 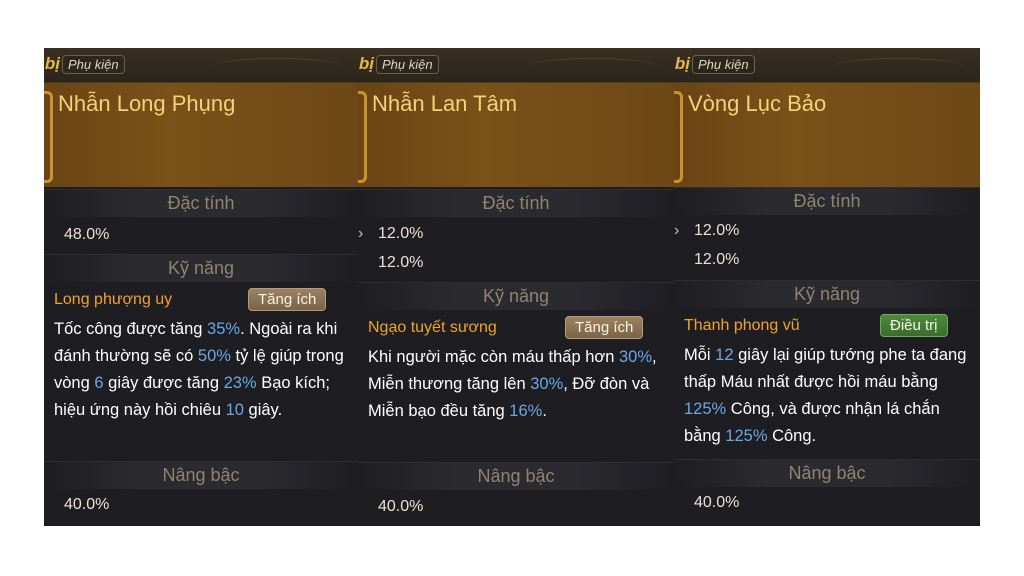 I want to click on trait-stat: 48.0%, so click(x=87, y=234).